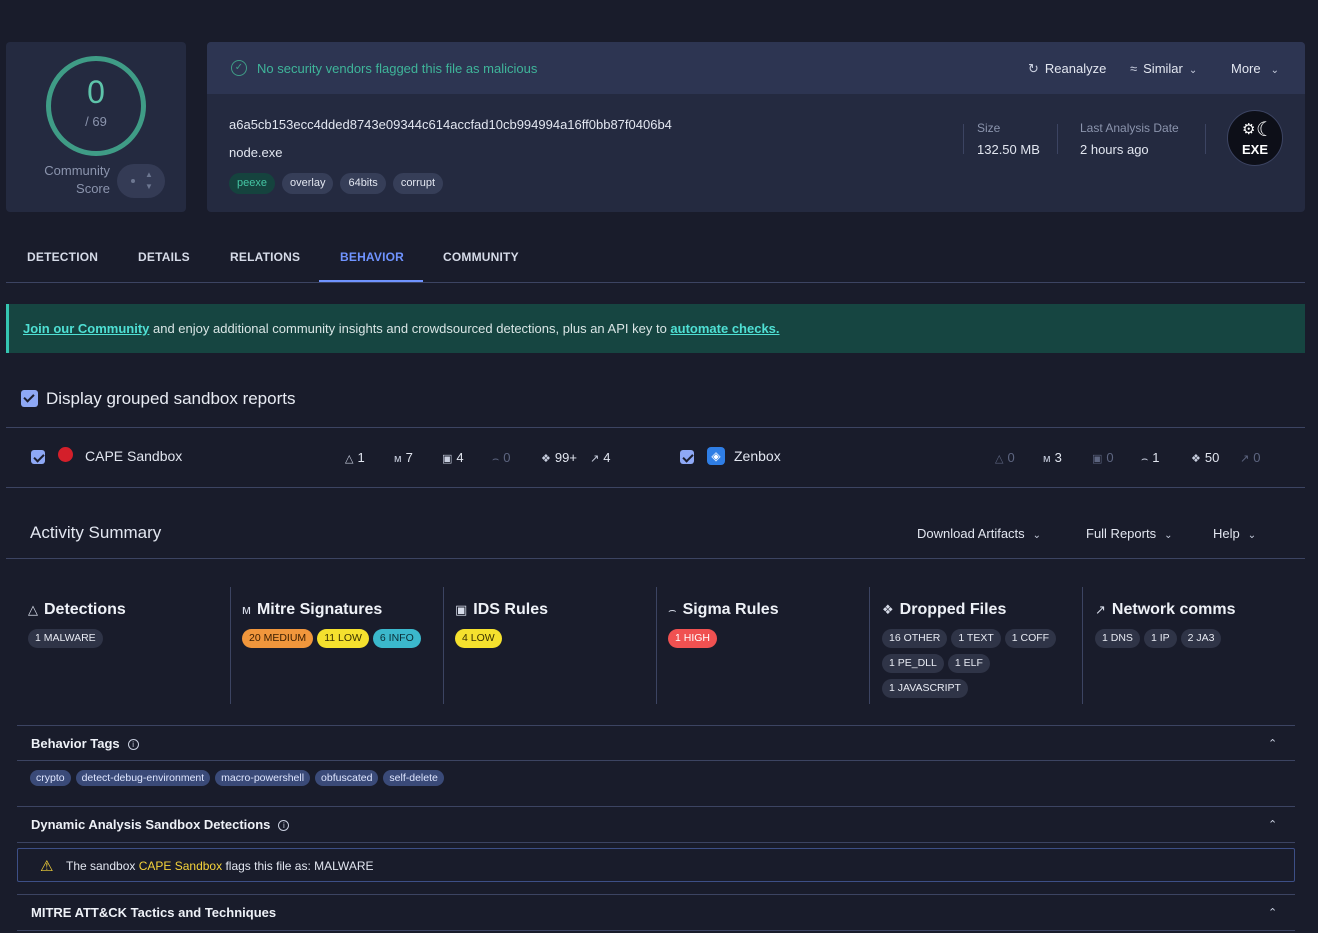 The width and height of the screenshot is (1318, 933). What do you see at coordinates (164, 257) in the screenshot?
I see `tab-details: DETAILS` at bounding box center [164, 257].